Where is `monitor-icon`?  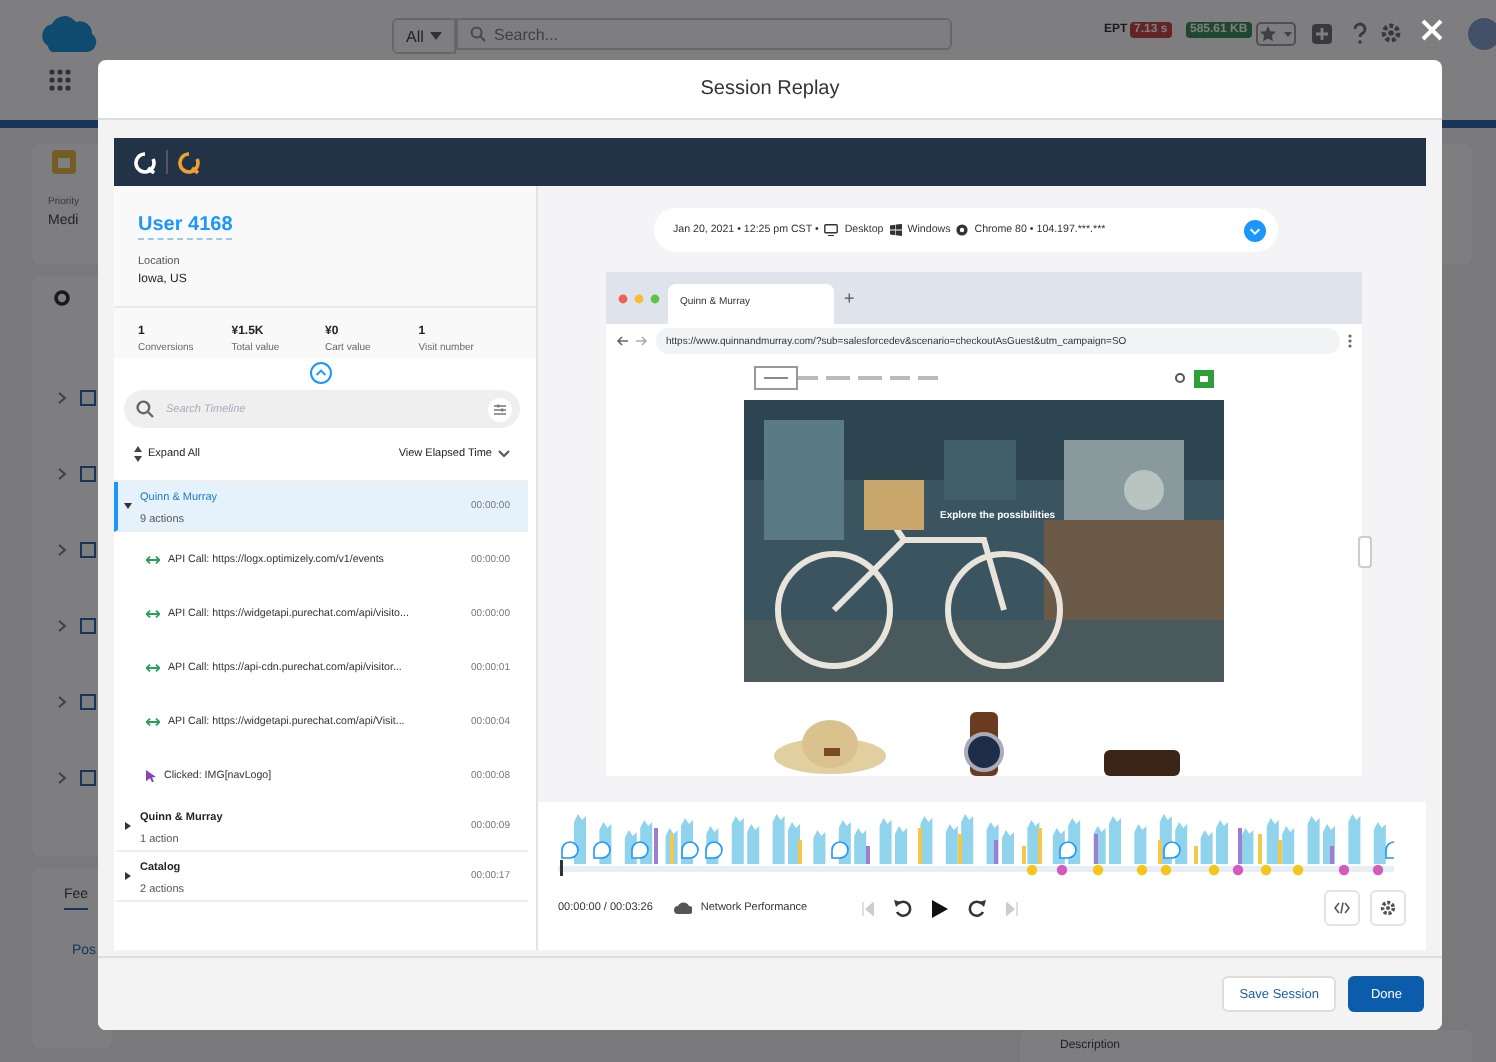
monitor-icon is located at coordinates (831, 230).